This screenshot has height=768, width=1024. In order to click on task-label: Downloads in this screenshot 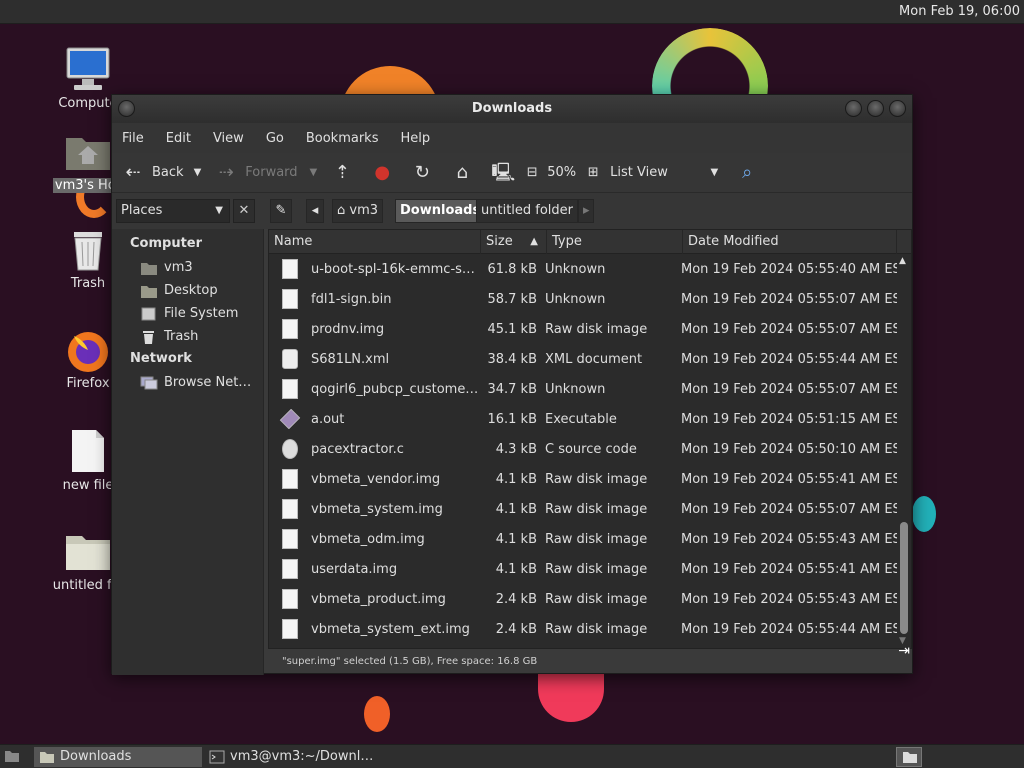, I will do `click(96, 756)`.